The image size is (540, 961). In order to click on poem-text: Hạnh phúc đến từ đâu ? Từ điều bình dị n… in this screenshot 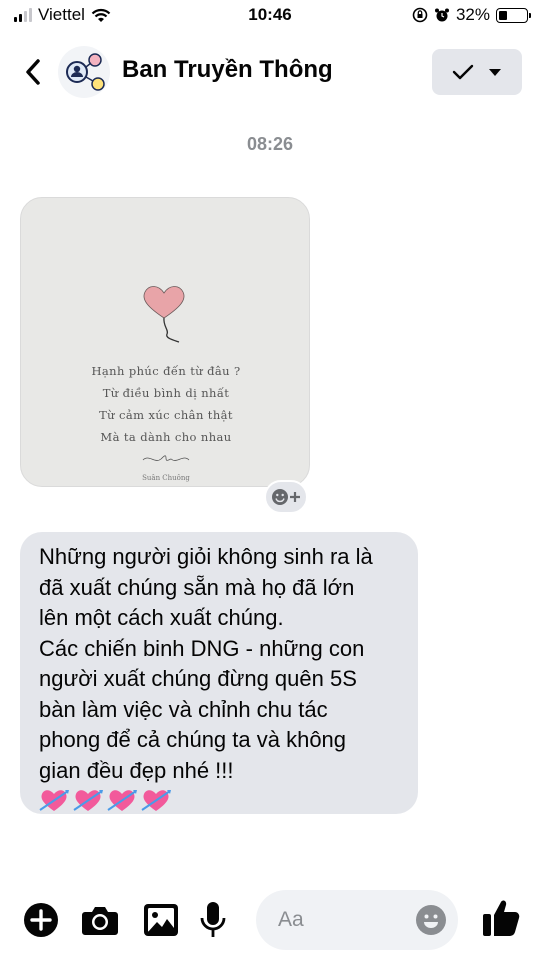, I will do `click(165, 404)`.